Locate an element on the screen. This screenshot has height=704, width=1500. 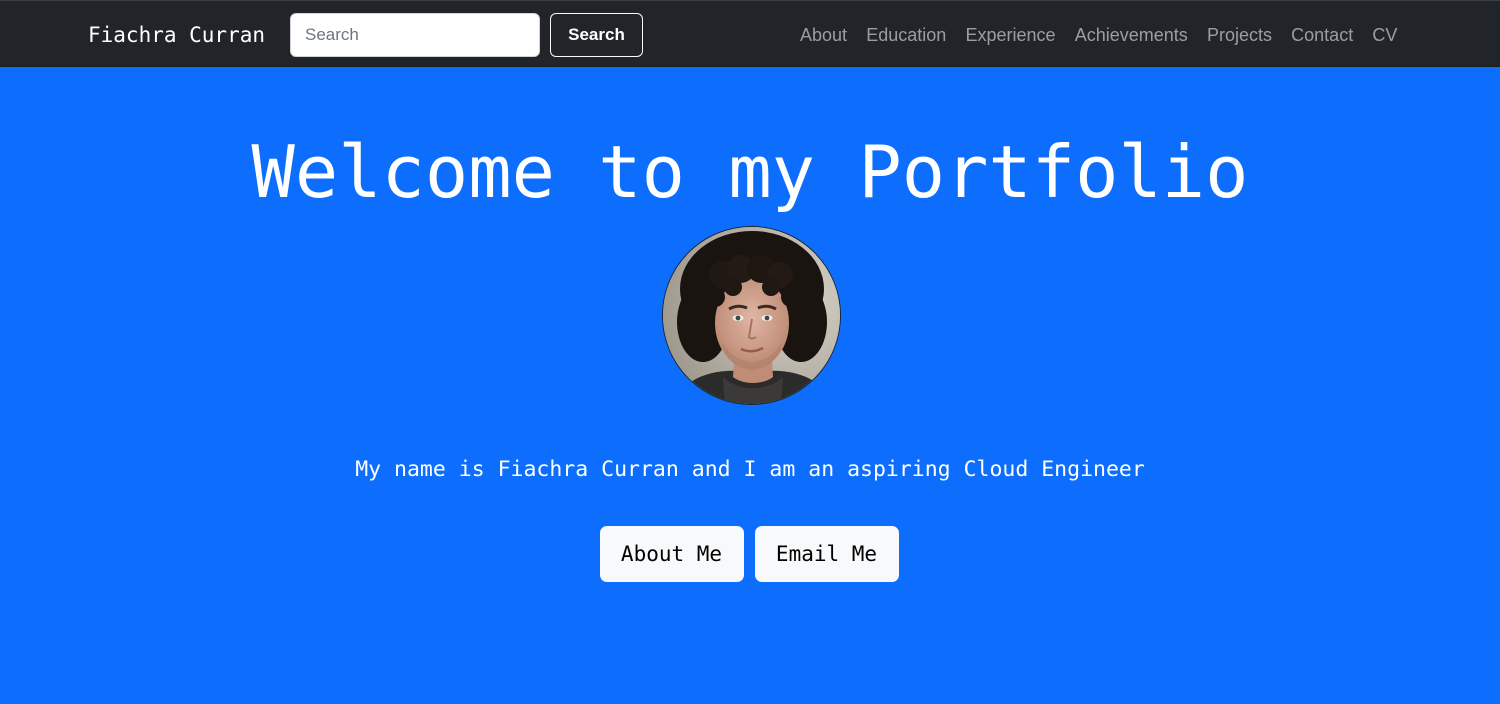
navbar-brand: Fiachra Curran is located at coordinates (176, 35).